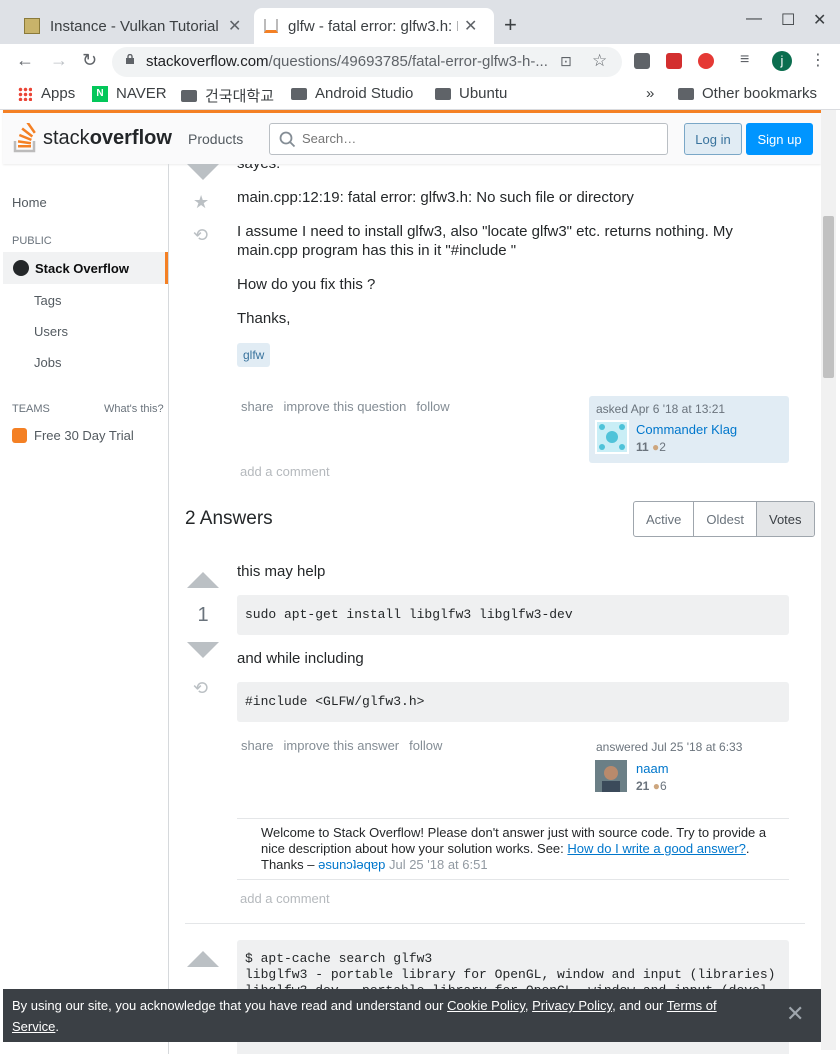 This screenshot has height=1054, width=840. What do you see at coordinates (566, 61) in the screenshot?
I see `translate-icon: ⊡` at bounding box center [566, 61].